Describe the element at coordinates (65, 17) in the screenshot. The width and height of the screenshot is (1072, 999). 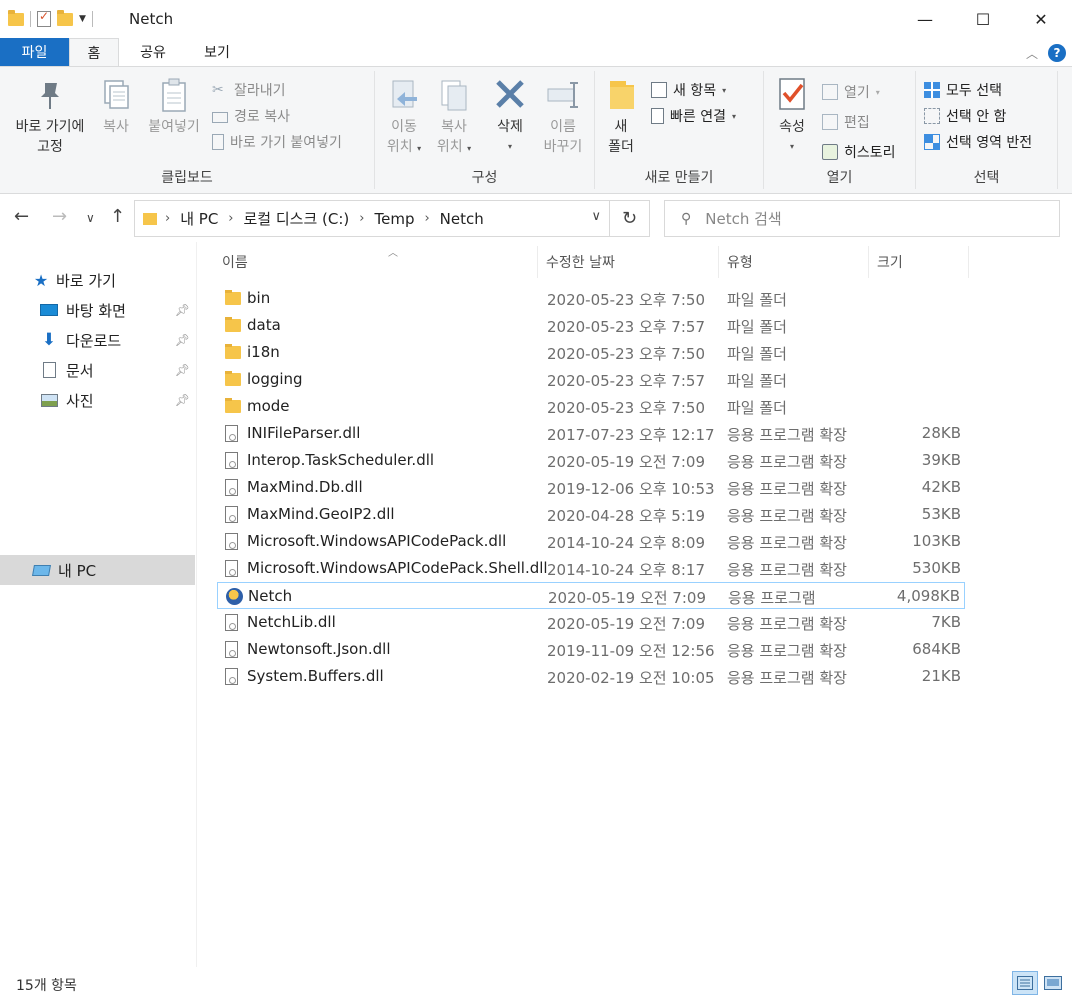
I see `new-folder-icon` at that location.